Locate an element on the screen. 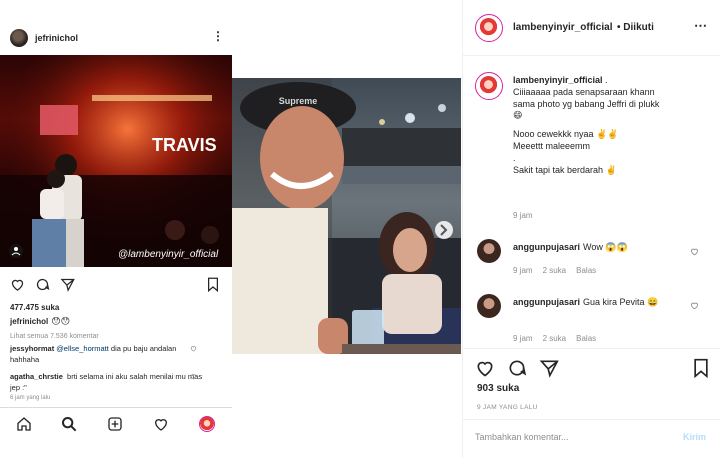 This screenshot has height=458, width=720. left-post-avatar is located at coordinates (19, 38).